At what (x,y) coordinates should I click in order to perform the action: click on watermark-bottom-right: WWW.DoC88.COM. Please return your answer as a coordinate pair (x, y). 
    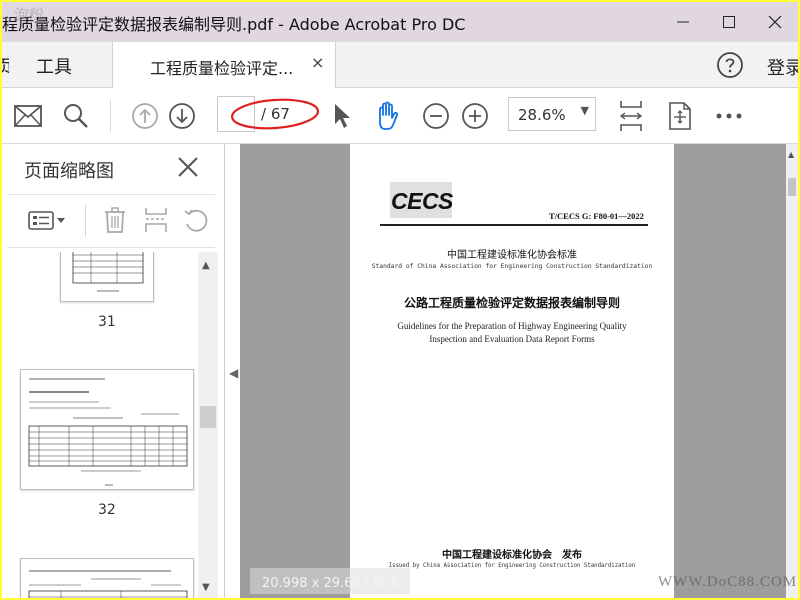
    Looking at the image, I should click on (728, 582).